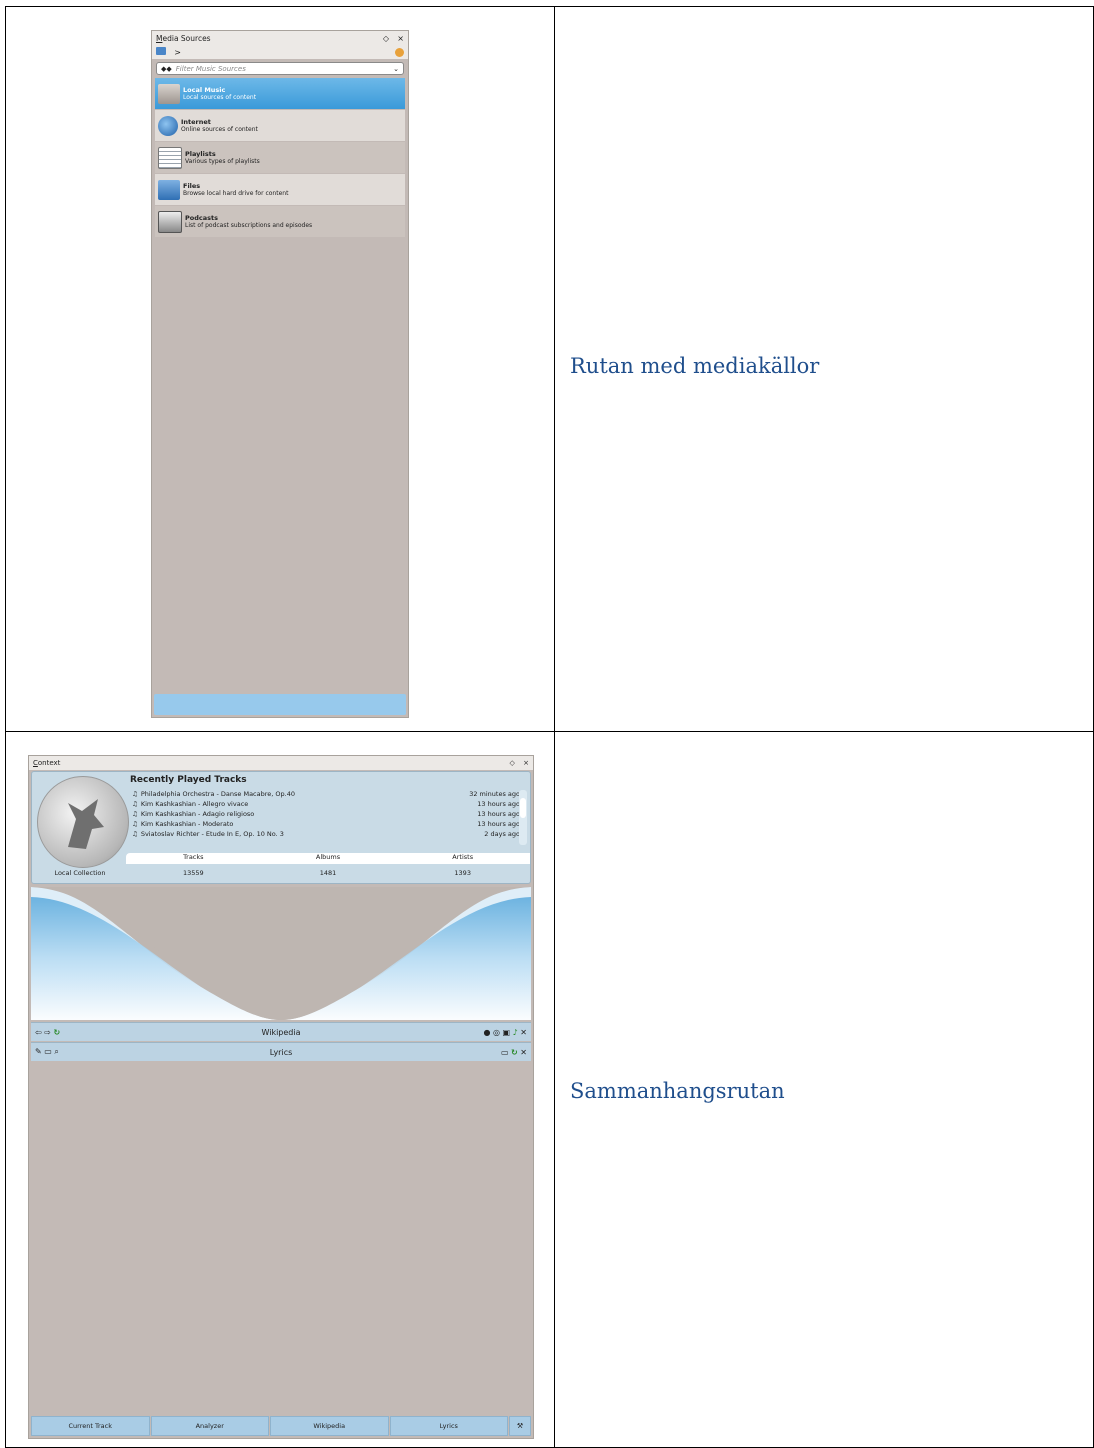 This screenshot has width=1094, height=1448. I want to click on scrollbar, so click(523, 817).